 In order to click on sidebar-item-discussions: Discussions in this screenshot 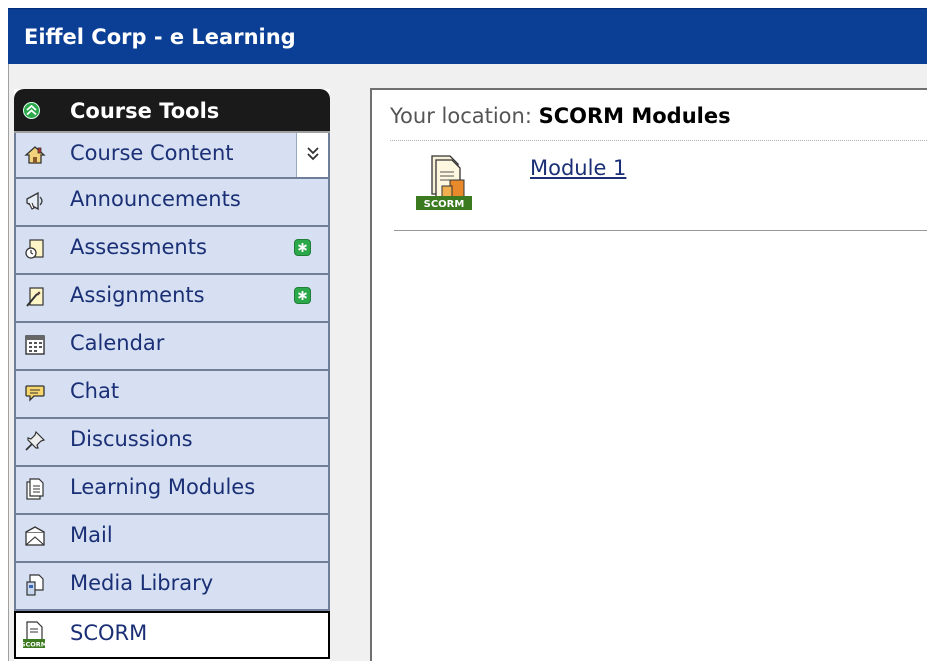, I will do `click(172, 443)`.